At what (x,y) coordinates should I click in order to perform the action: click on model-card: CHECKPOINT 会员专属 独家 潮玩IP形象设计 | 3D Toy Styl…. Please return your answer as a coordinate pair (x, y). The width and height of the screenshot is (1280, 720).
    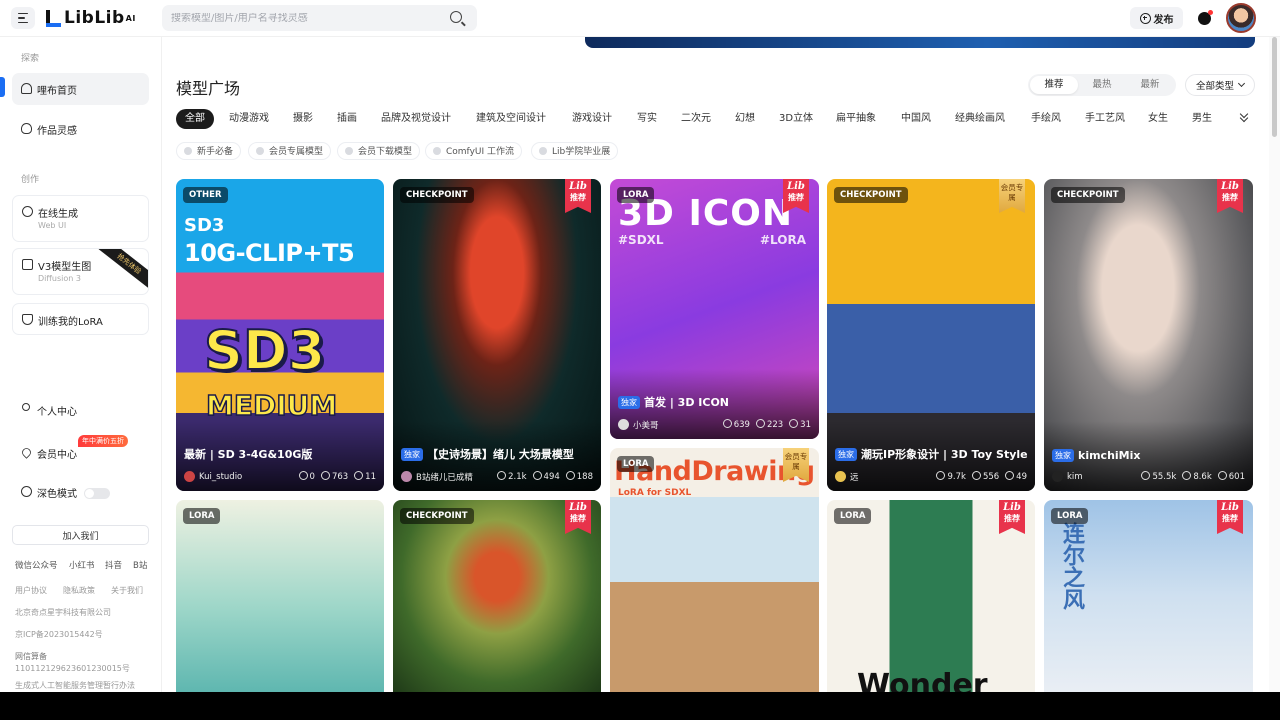
    Looking at the image, I should click on (931, 335).